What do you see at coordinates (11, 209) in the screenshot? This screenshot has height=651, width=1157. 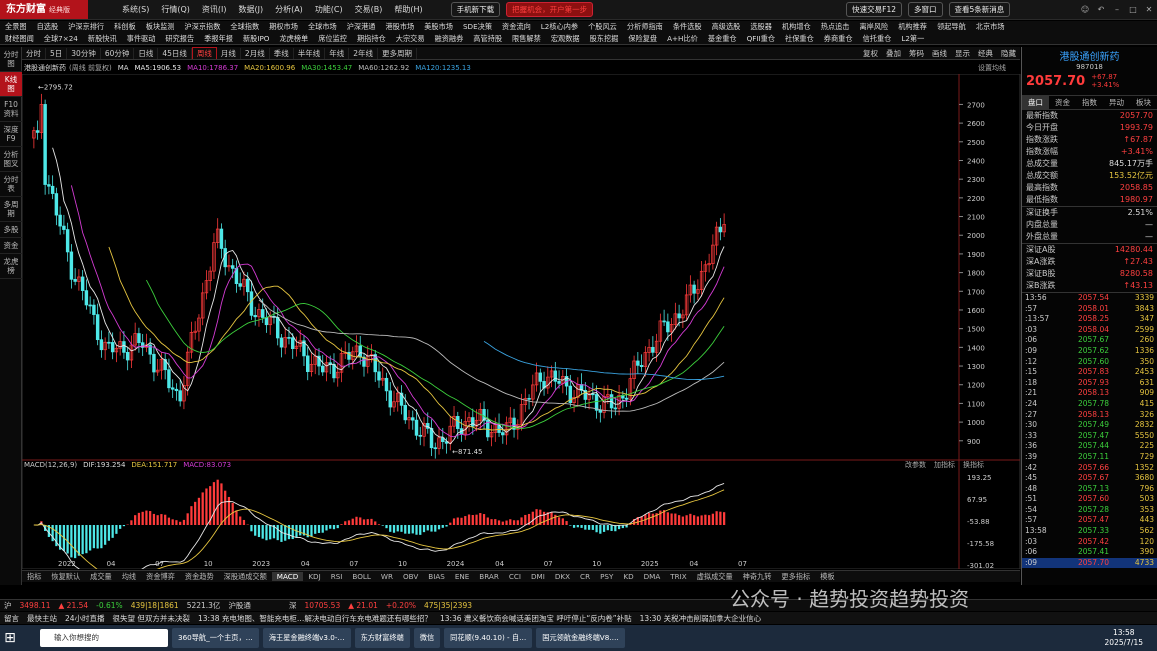 I see `left-tab: 多周期` at bounding box center [11, 209].